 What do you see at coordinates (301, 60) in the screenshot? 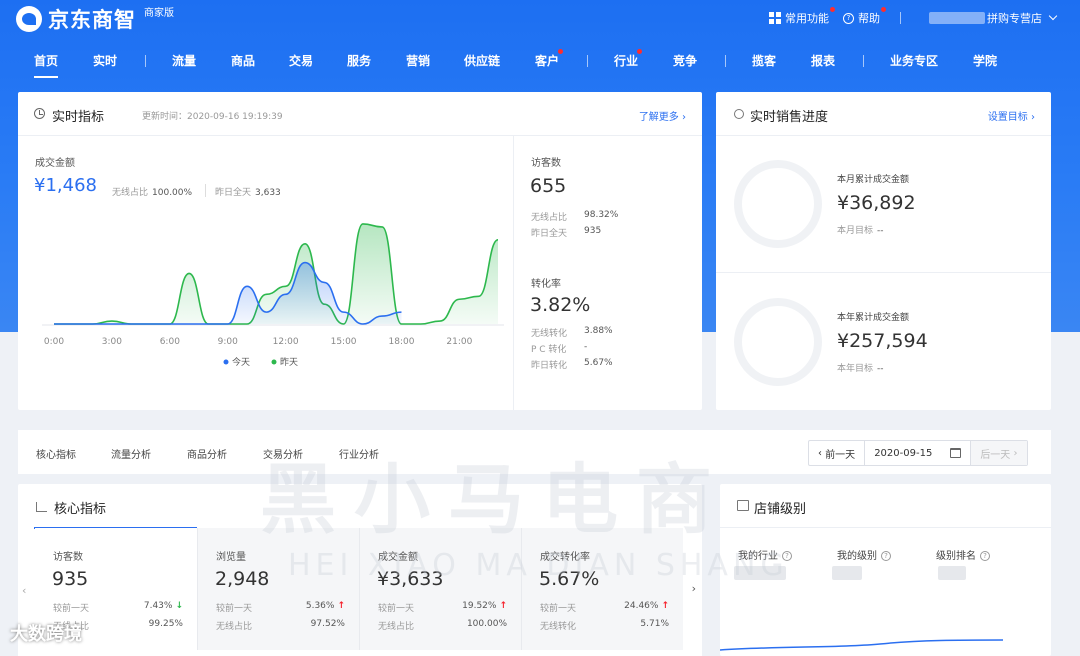
I see `nav-trade: 交易` at bounding box center [301, 60].